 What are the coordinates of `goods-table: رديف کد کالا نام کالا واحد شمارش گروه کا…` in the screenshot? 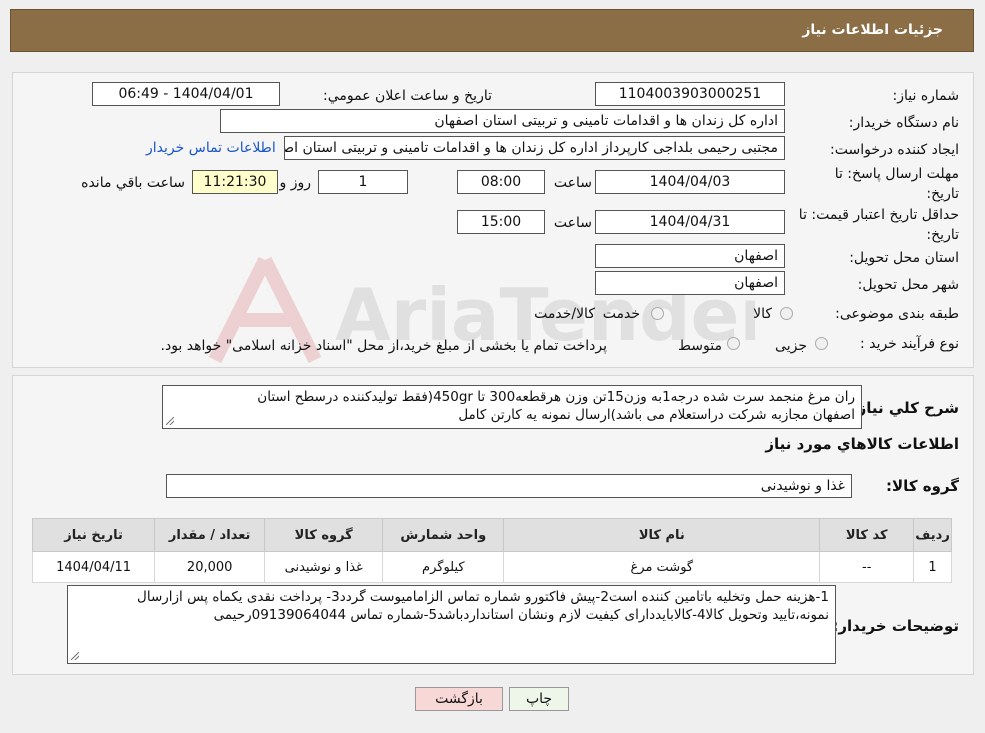 It's located at (491, 550).